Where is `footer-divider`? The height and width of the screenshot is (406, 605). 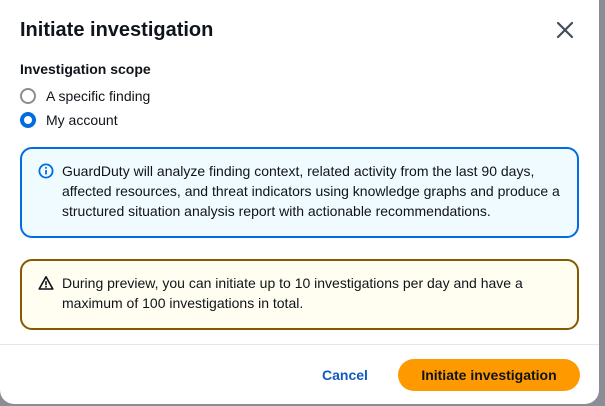 footer-divider is located at coordinates (299, 344).